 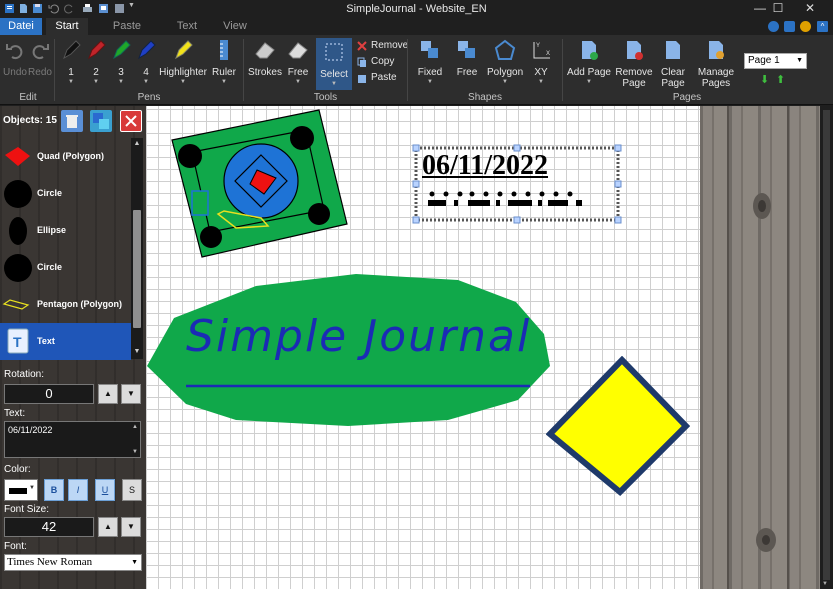 I want to click on group-label-pens: Pens, so click(x=149, y=97).